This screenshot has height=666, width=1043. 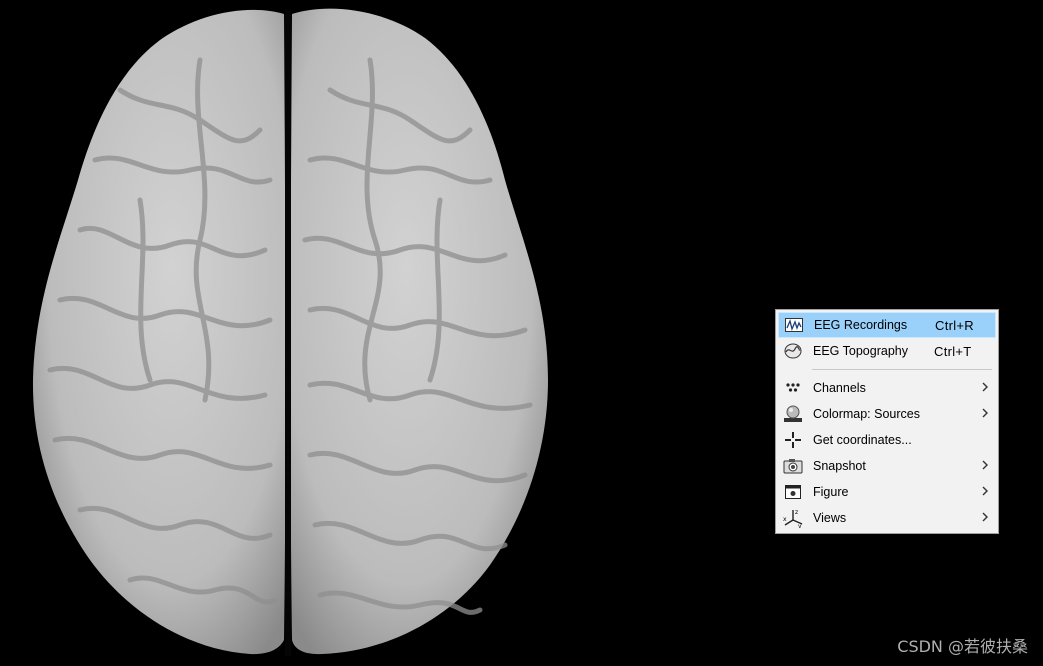 I want to click on menu-item-views: z x y Views, so click(x=887, y=518).